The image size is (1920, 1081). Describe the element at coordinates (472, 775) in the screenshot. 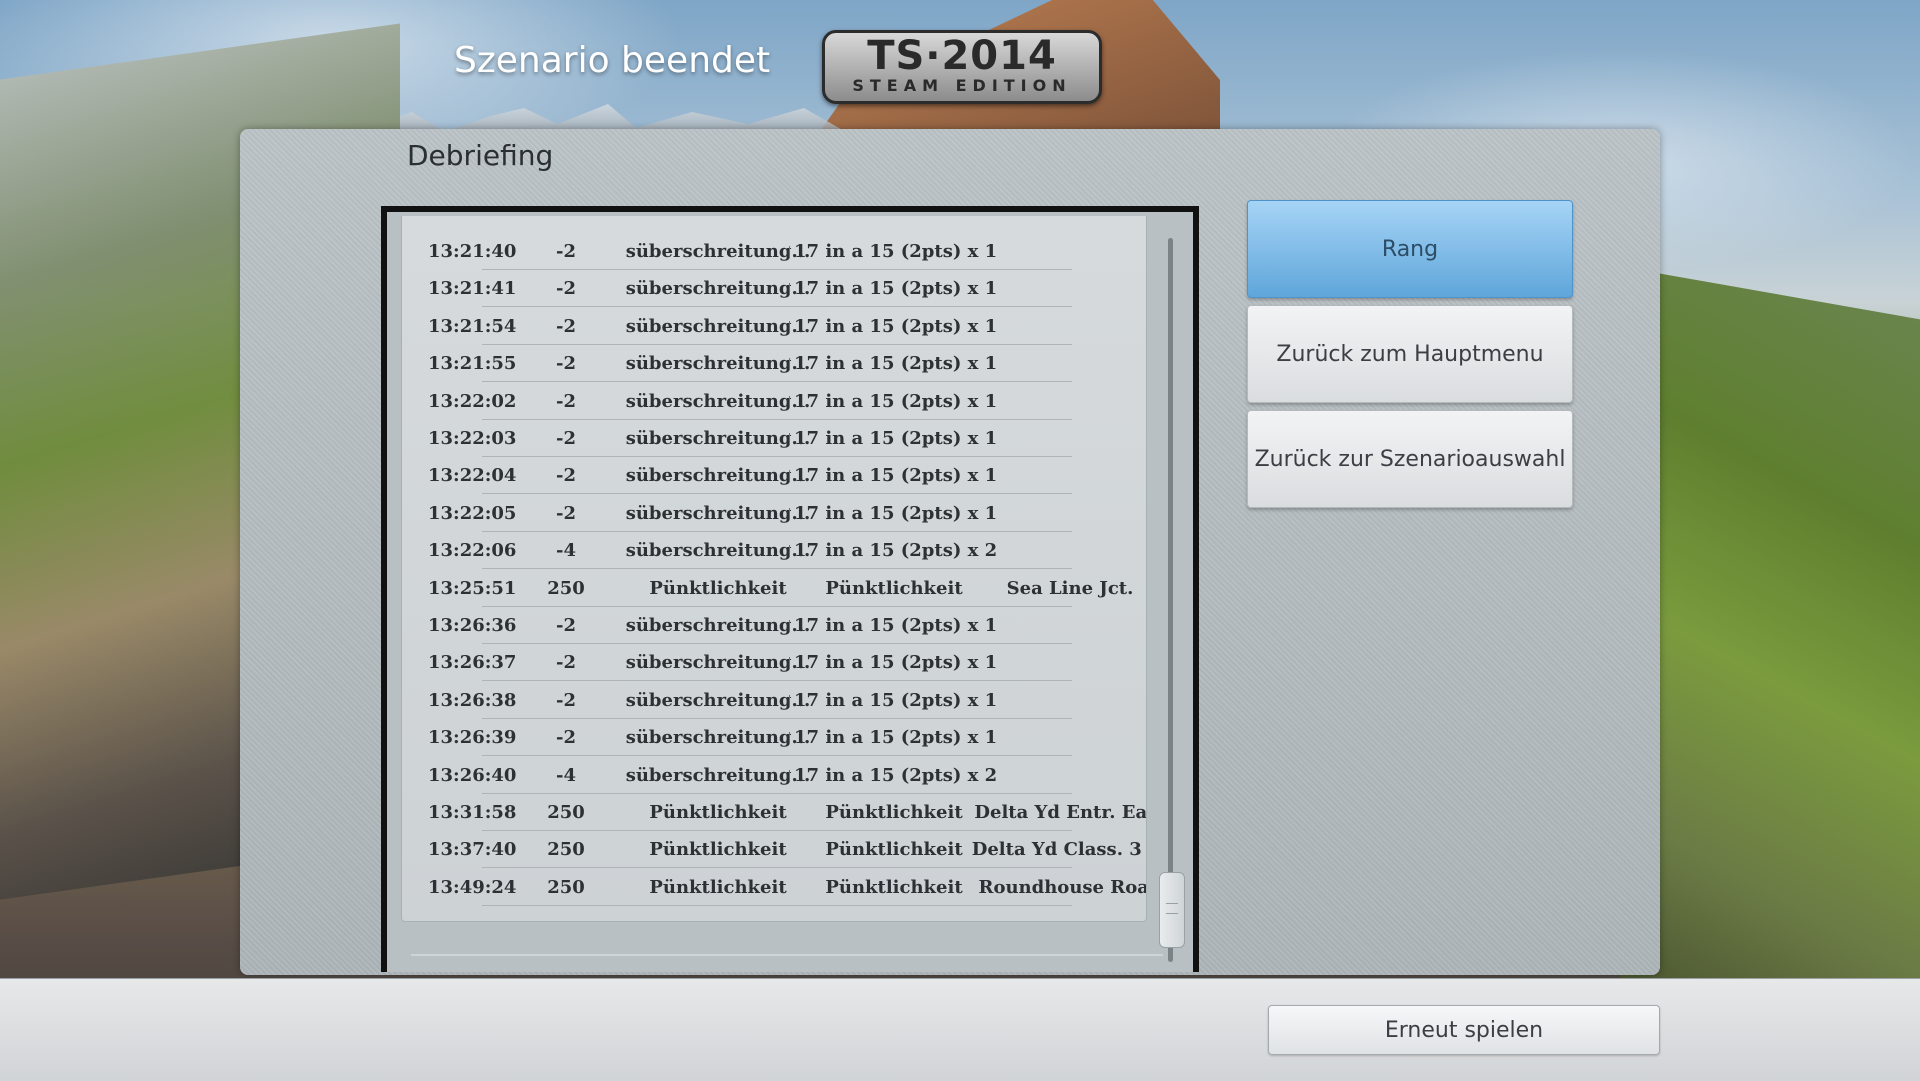

I see `row-time: 13:26:40` at that location.